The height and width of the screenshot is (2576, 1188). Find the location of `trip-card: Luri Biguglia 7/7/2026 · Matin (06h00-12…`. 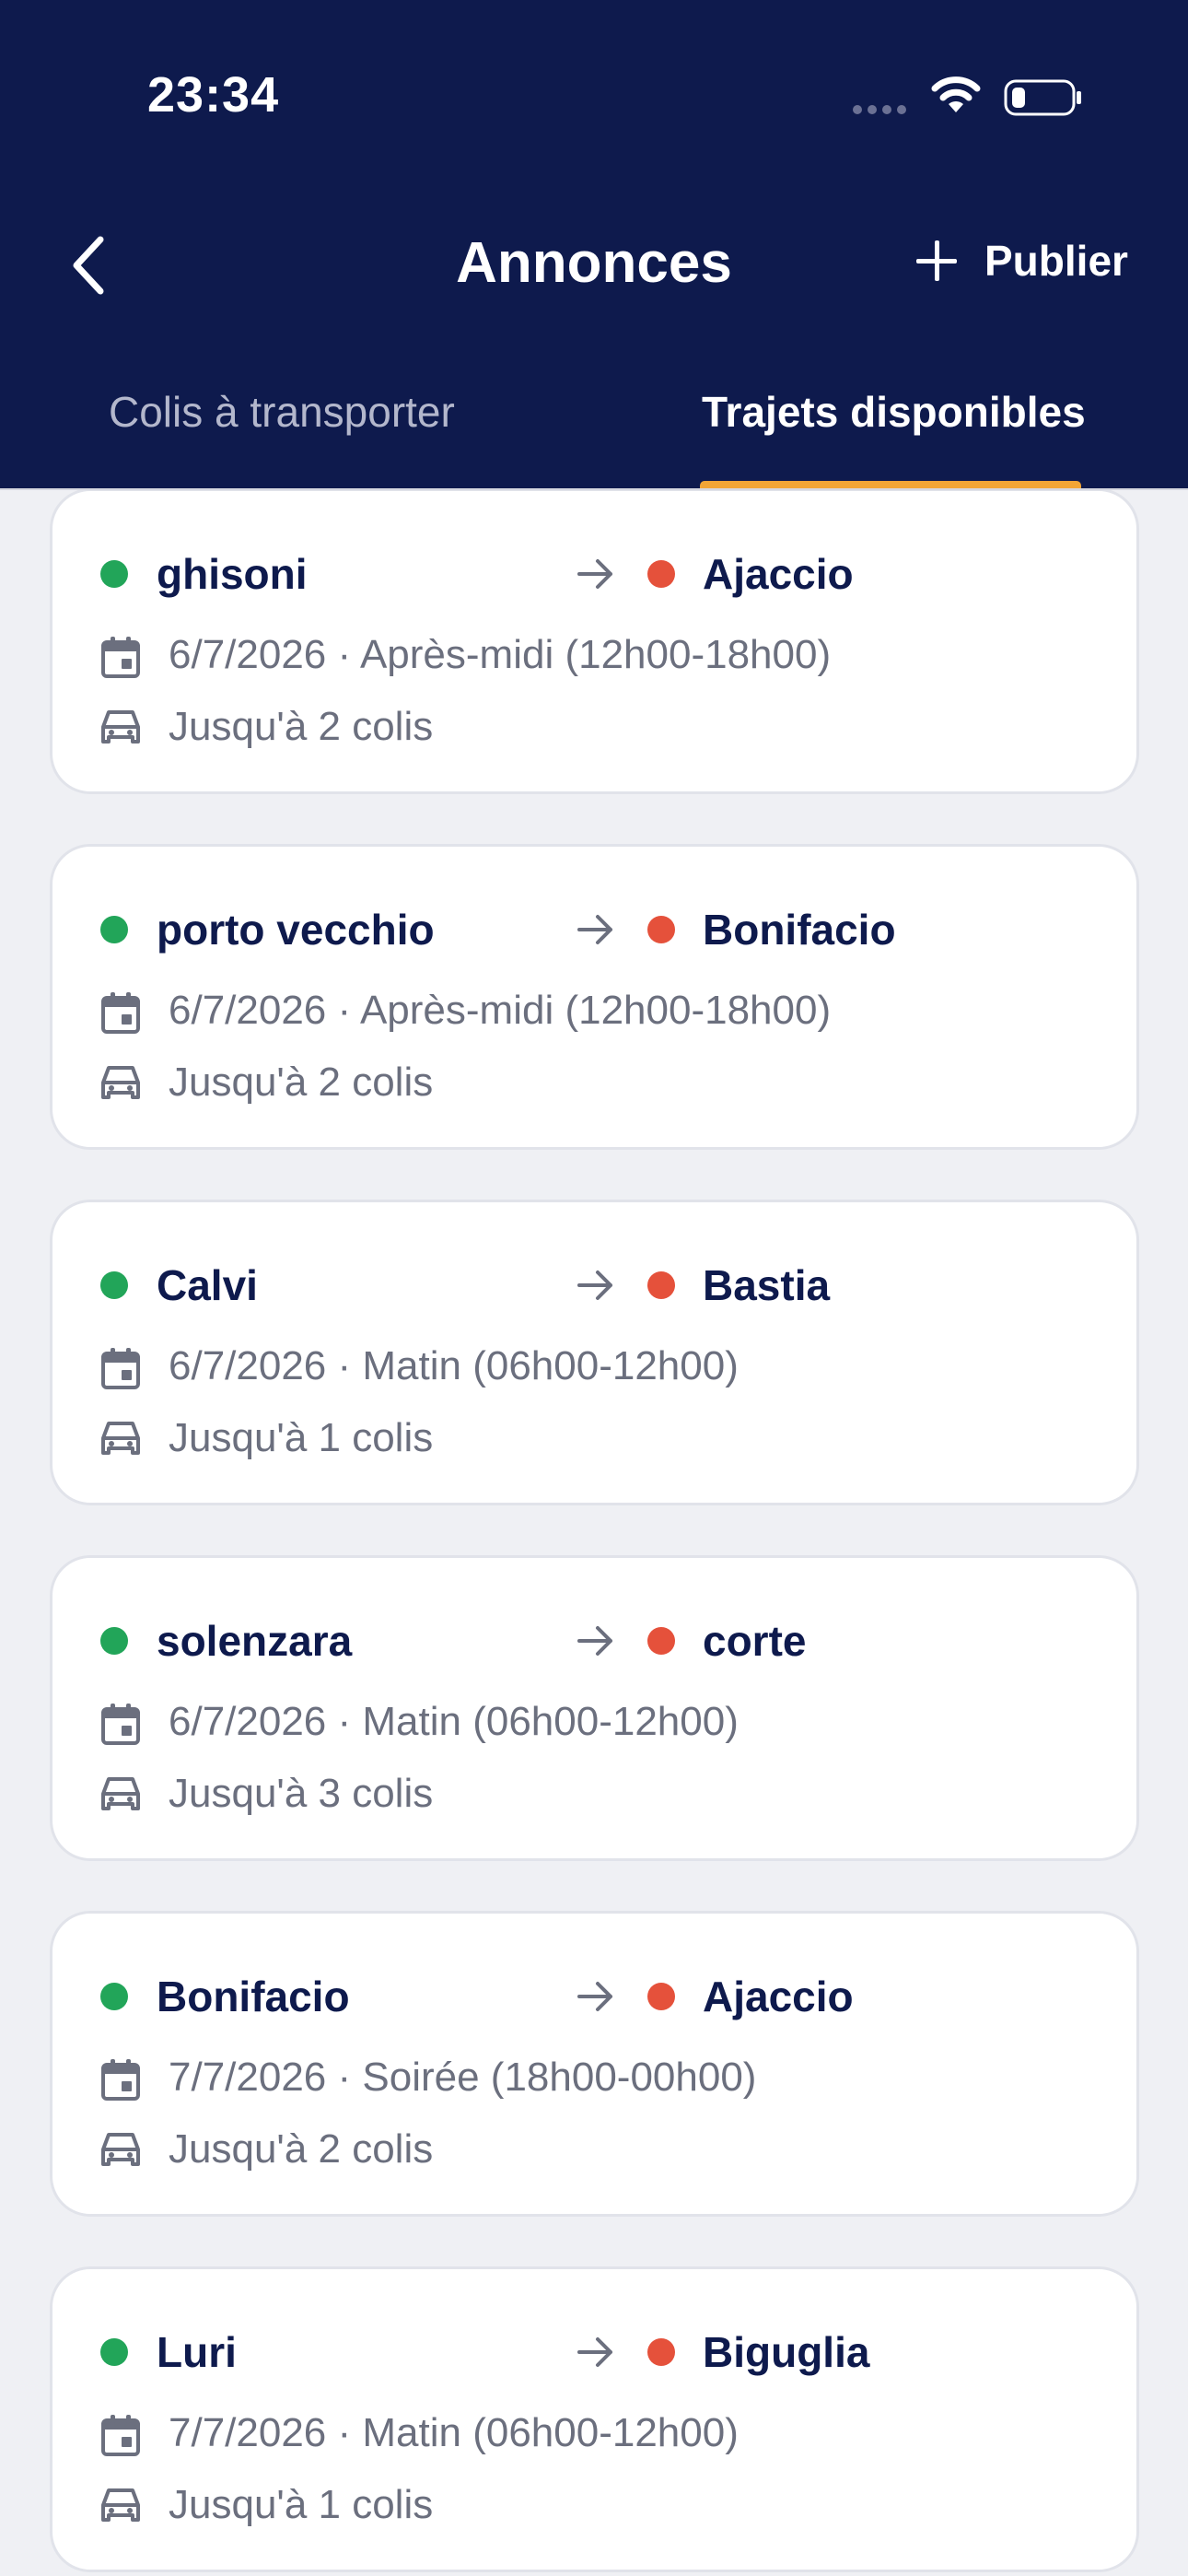

trip-card: Luri Biguglia 7/7/2026 · Matin (06h00-12… is located at coordinates (594, 2419).